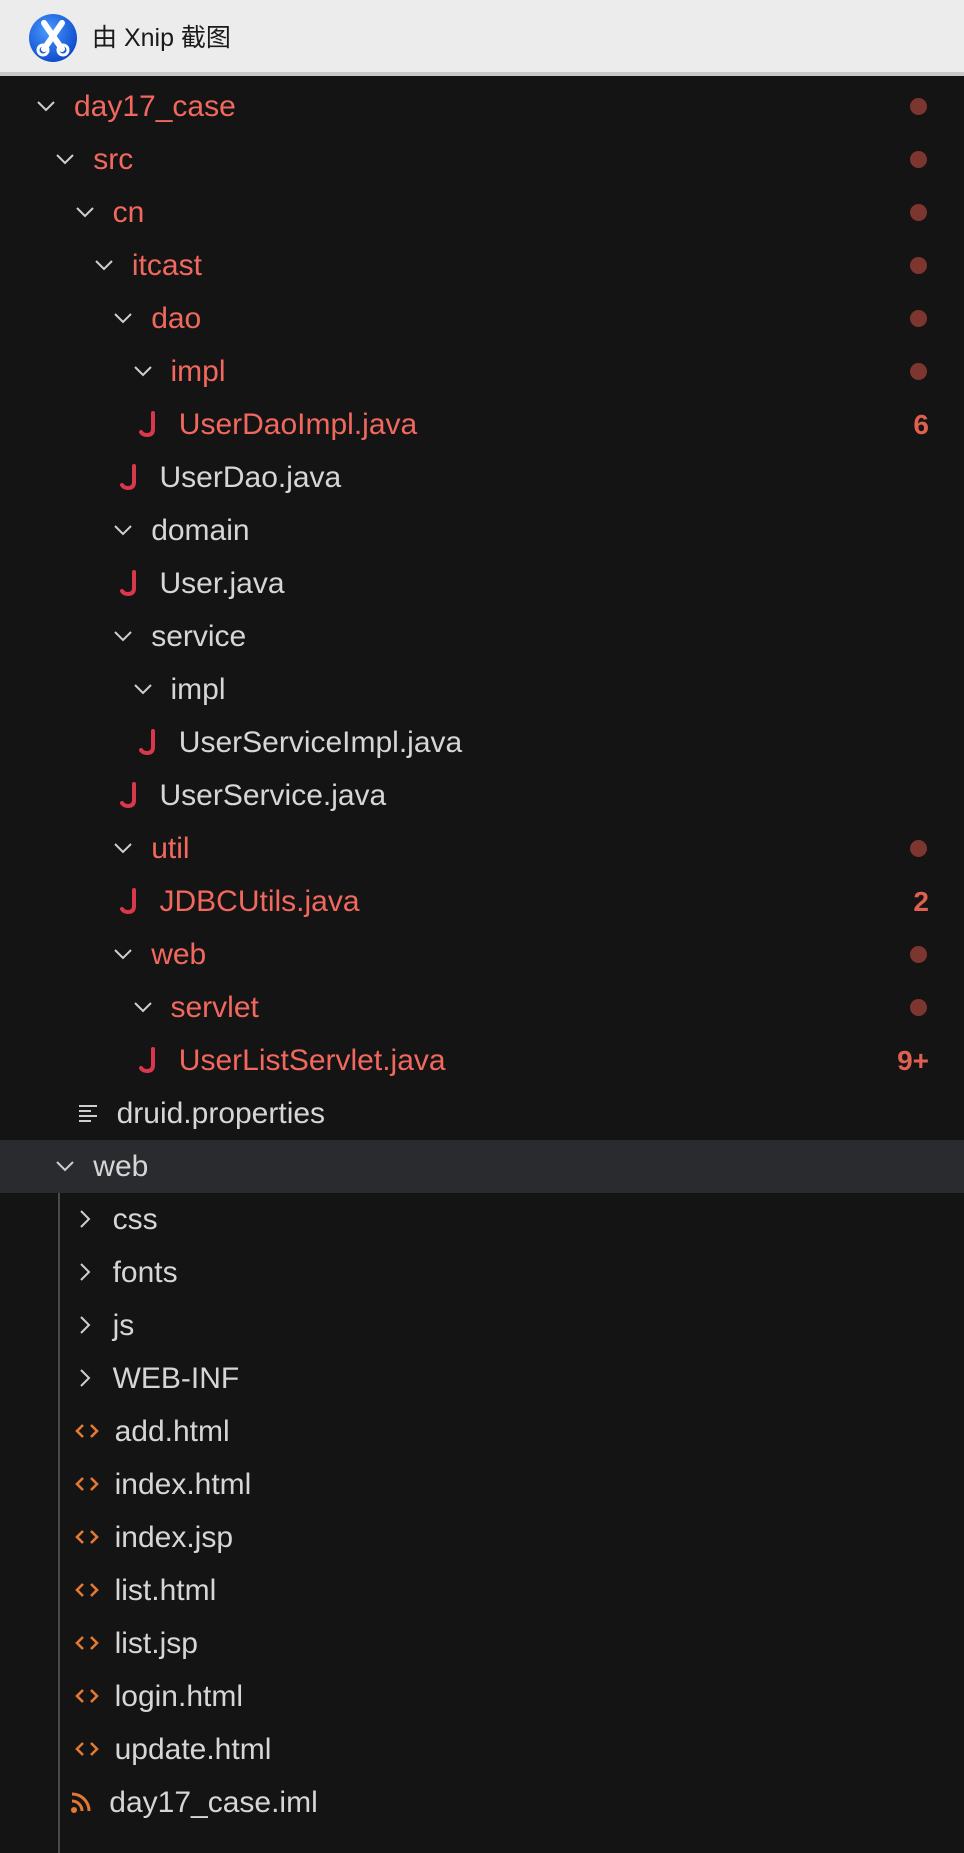  Describe the element at coordinates (482, 1325) in the screenshot. I see `tree-folder-row: js` at that location.